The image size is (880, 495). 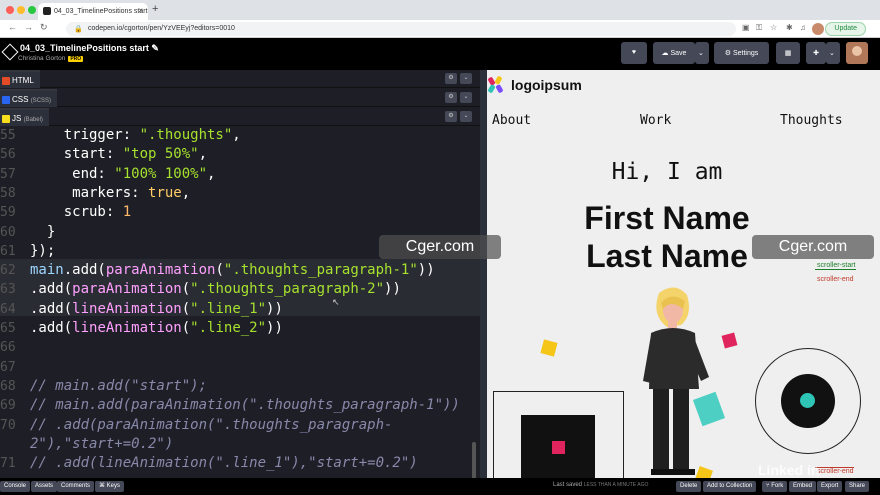 What do you see at coordinates (857, 486) in the screenshot?
I see `share-button: Share` at bounding box center [857, 486].